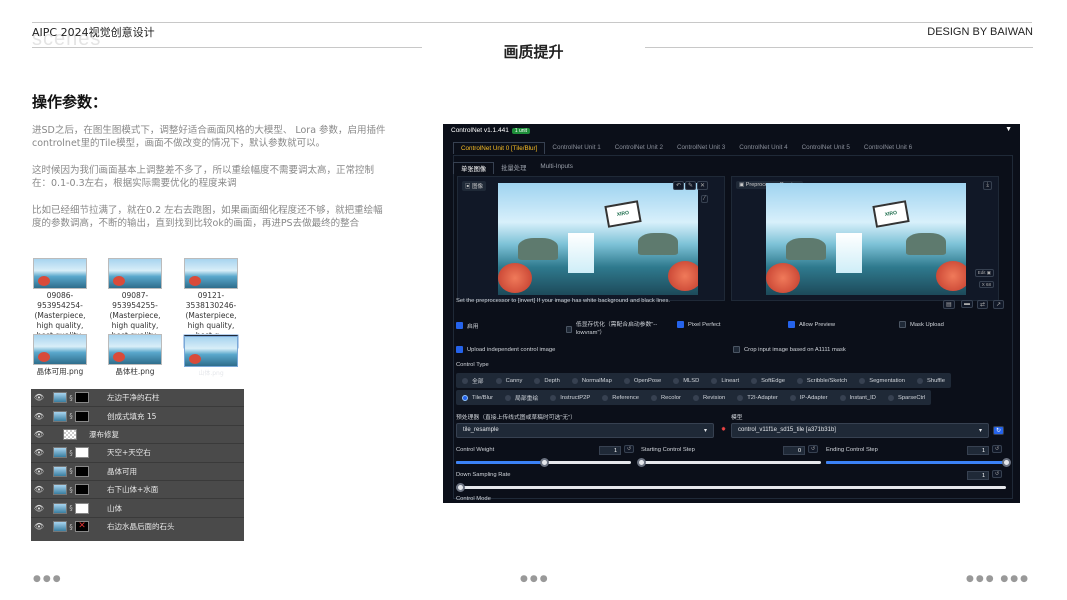 This screenshot has width=1067, height=600. What do you see at coordinates (967, 304) in the screenshot?
I see `swap-icon: ▬` at bounding box center [967, 304].